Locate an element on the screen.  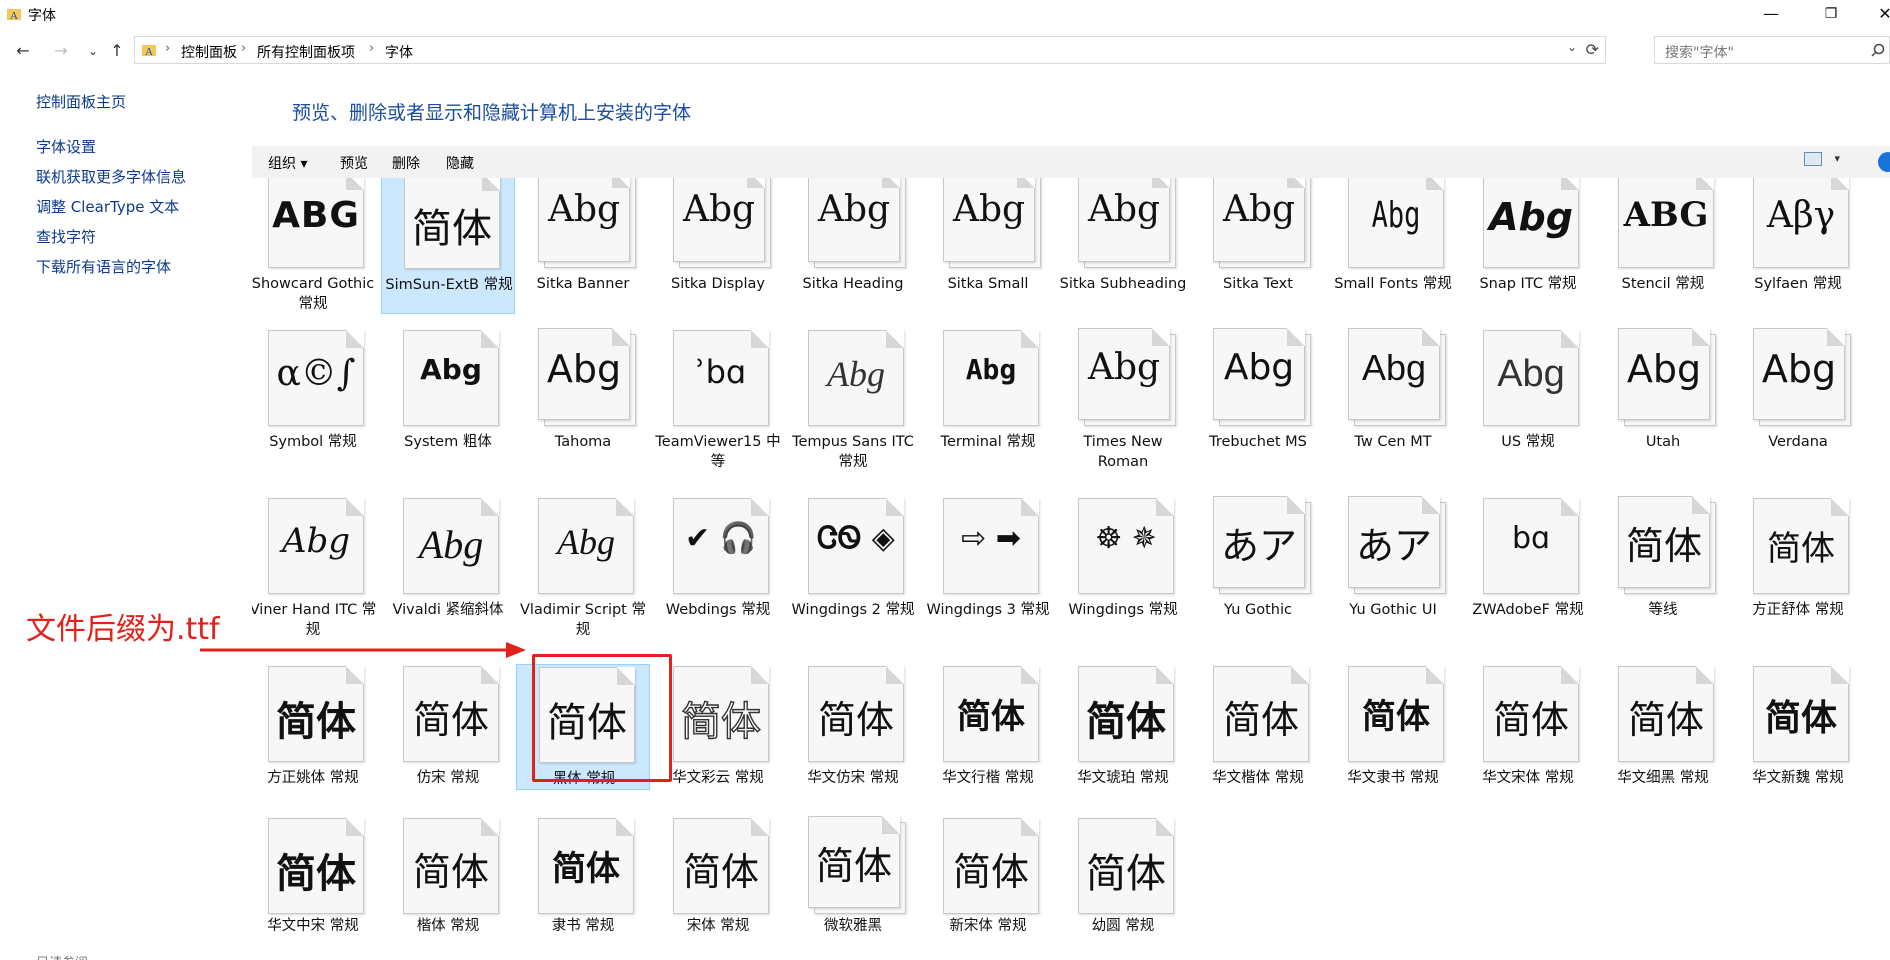
find-character-link: 查找字符 is located at coordinates (66, 236).